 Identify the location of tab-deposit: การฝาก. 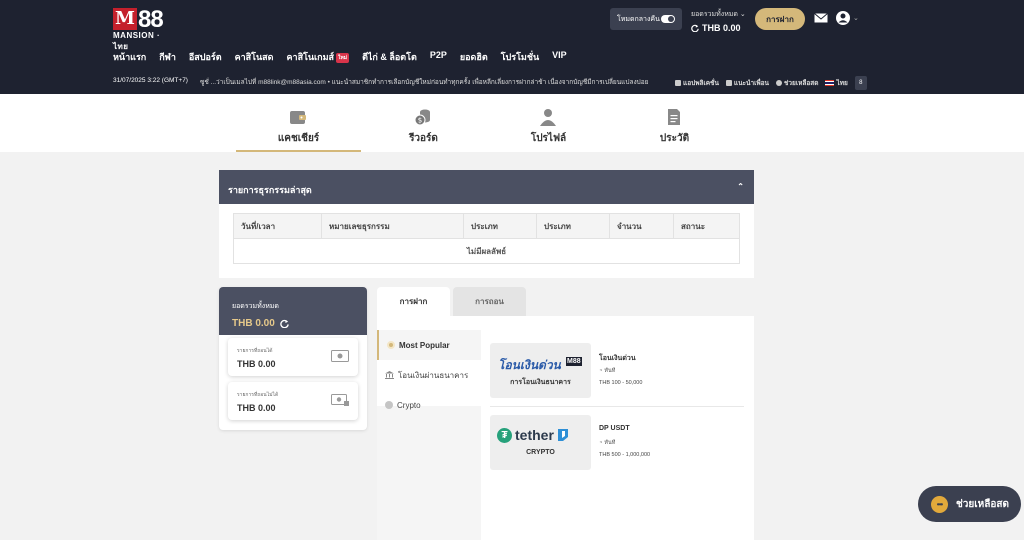
(413, 301).